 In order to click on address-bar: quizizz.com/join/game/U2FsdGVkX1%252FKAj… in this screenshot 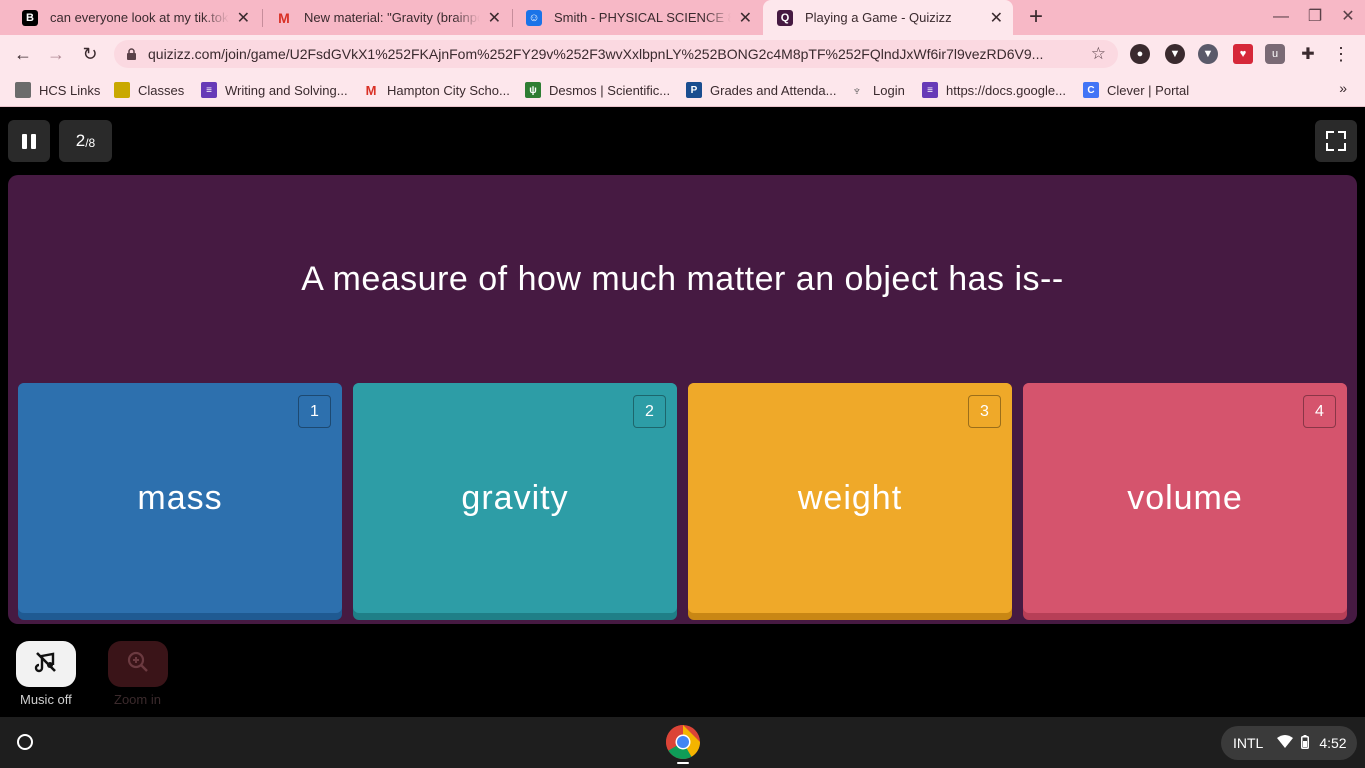, I will do `click(616, 54)`.